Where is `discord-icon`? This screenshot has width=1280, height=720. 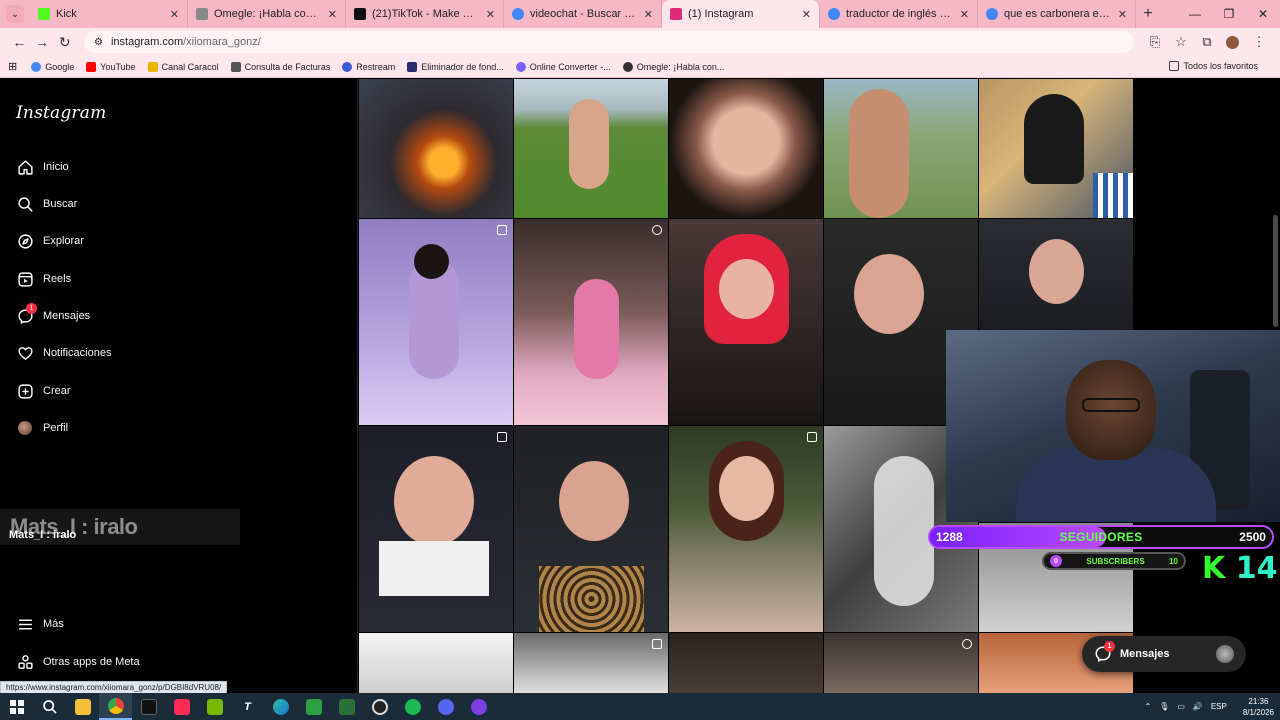 discord-icon is located at coordinates (445, 706).